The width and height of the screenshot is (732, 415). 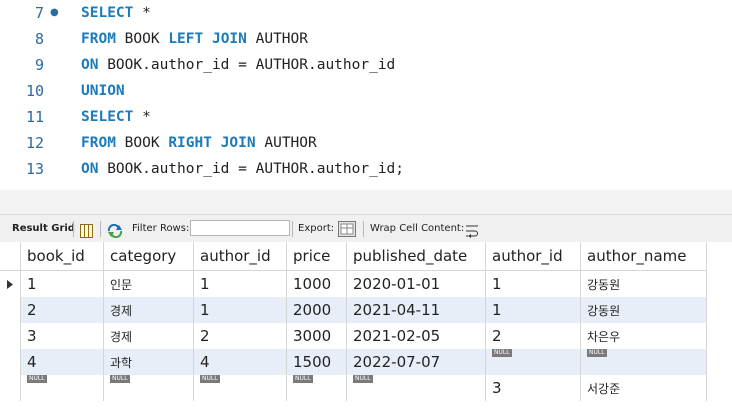 What do you see at coordinates (643, 336) in the screenshot?
I see `table-cell: 차은우` at bounding box center [643, 336].